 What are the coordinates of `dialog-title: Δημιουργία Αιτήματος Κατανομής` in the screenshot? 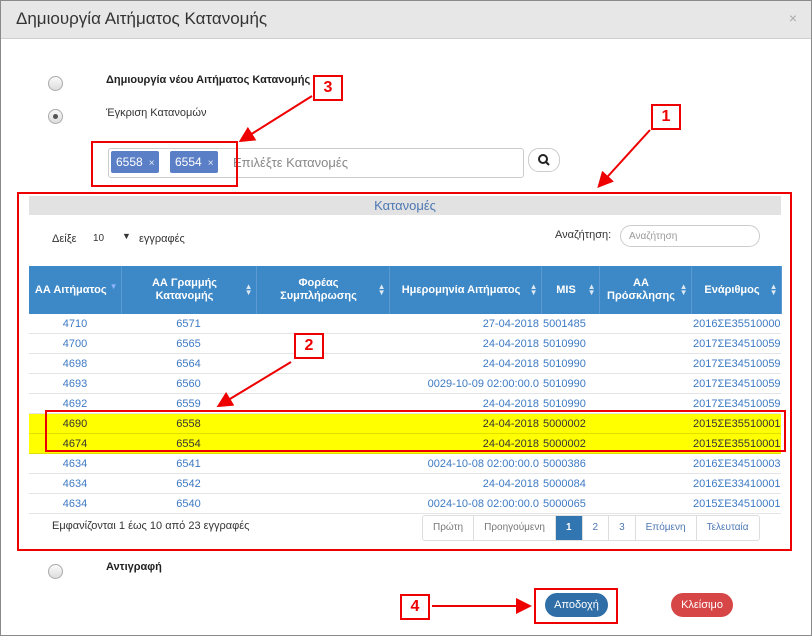 It's located at (142, 18).